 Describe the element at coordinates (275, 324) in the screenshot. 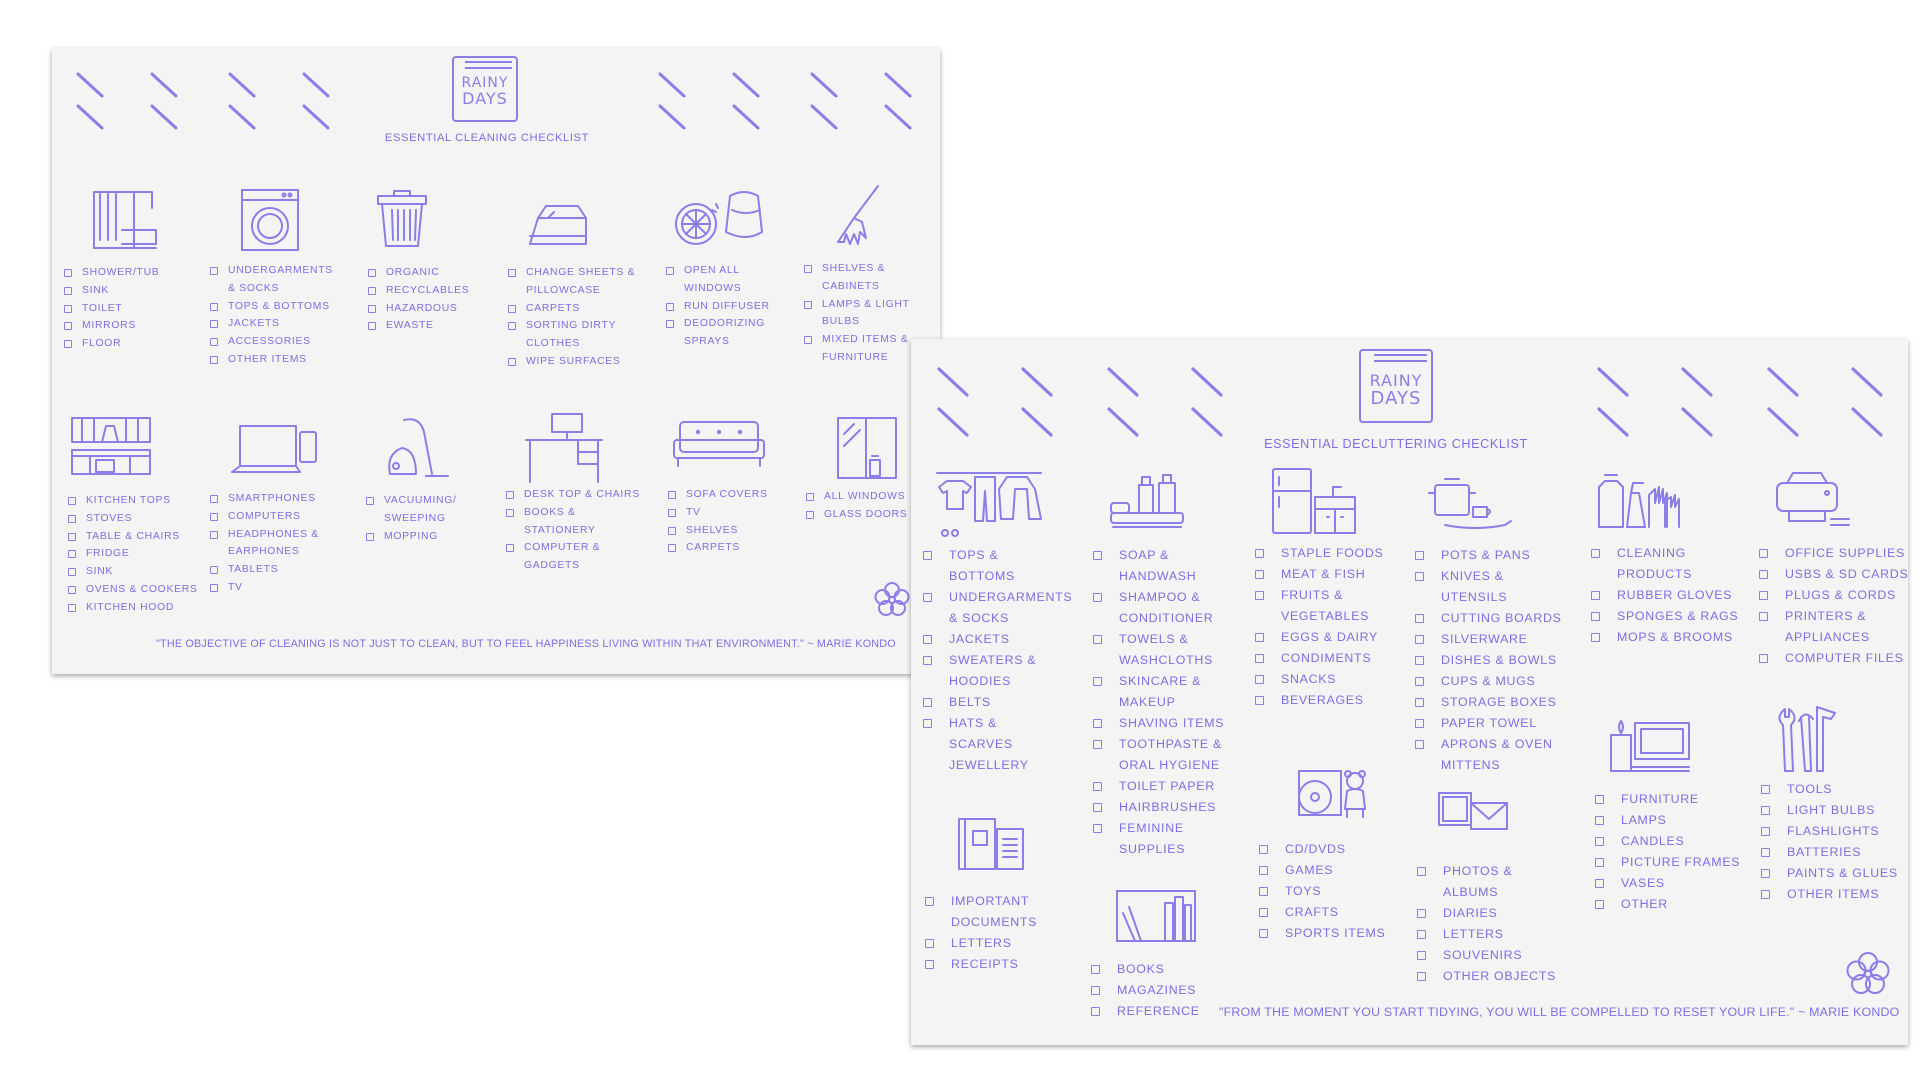

I see `checklist-item: JACKETS` at that location.